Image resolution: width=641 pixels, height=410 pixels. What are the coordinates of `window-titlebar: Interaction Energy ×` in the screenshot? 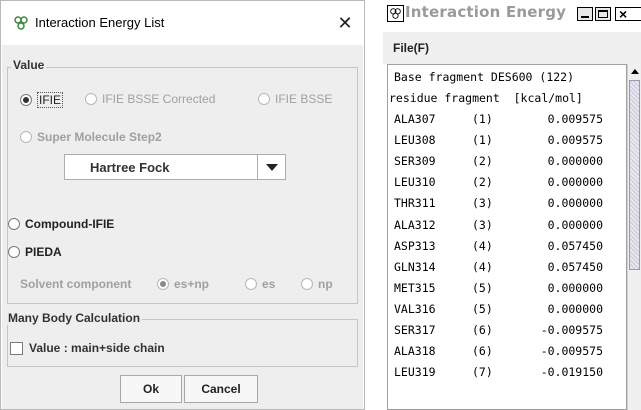 It's located at (512, 16).